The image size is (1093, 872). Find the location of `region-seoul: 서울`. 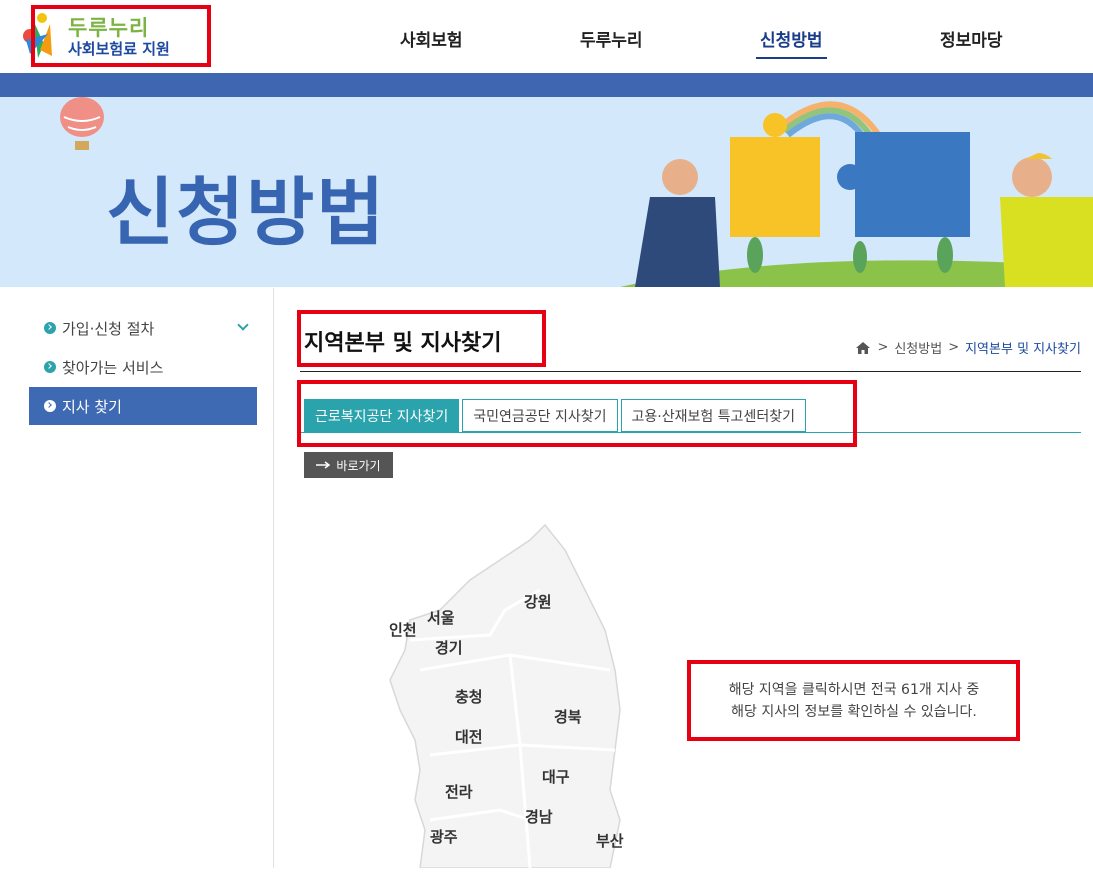

region-seoul: 서울 is located at coordinates (441, 617).